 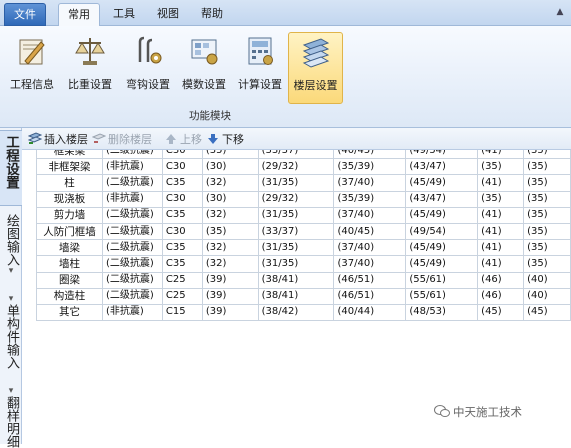 What do you see at coordinates (122, 139) in the screenshot?
I see `delete-floor-button: 删除楼层` at bounding box center [122, 139].